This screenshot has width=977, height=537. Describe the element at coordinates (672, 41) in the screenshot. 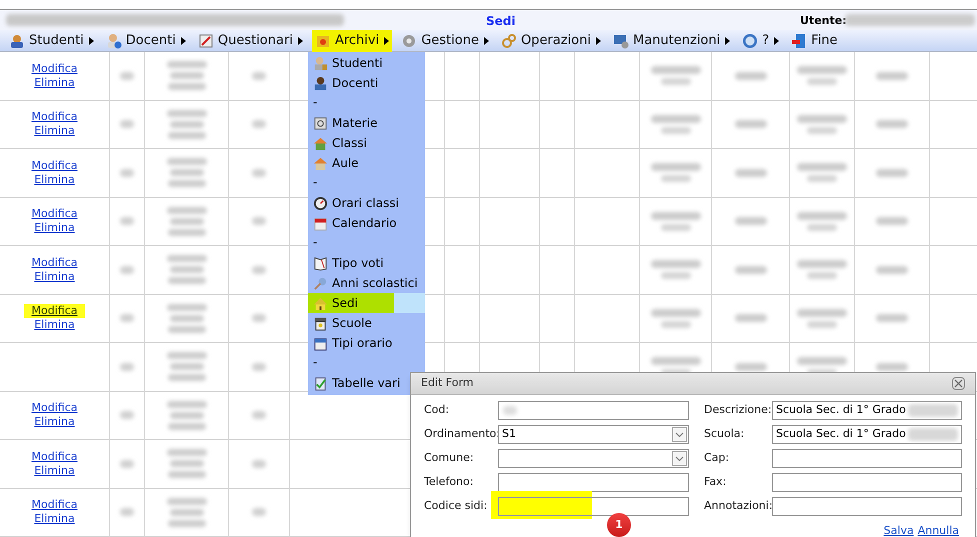

I see `menu-item: Manutenzioni` at that location.